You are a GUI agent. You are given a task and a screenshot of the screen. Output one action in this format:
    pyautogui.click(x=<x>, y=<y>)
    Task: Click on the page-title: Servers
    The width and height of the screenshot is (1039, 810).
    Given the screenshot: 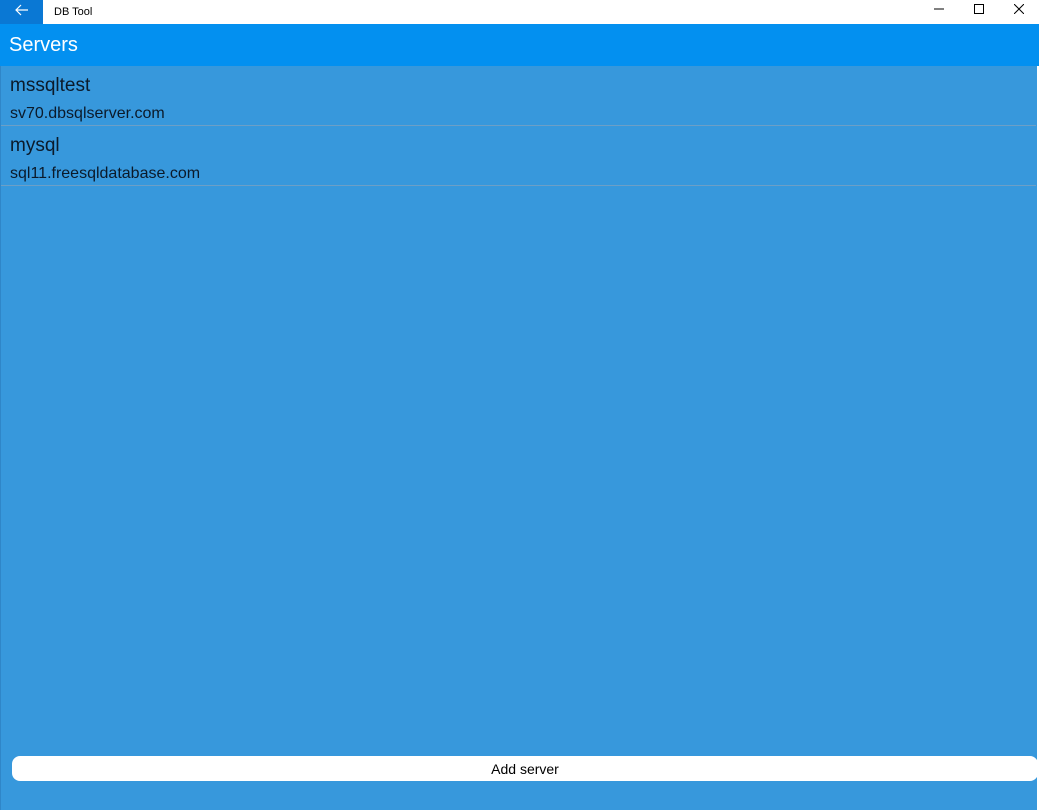 What is the action you would take?
    pyautogui.click(x=43, y=44)
    